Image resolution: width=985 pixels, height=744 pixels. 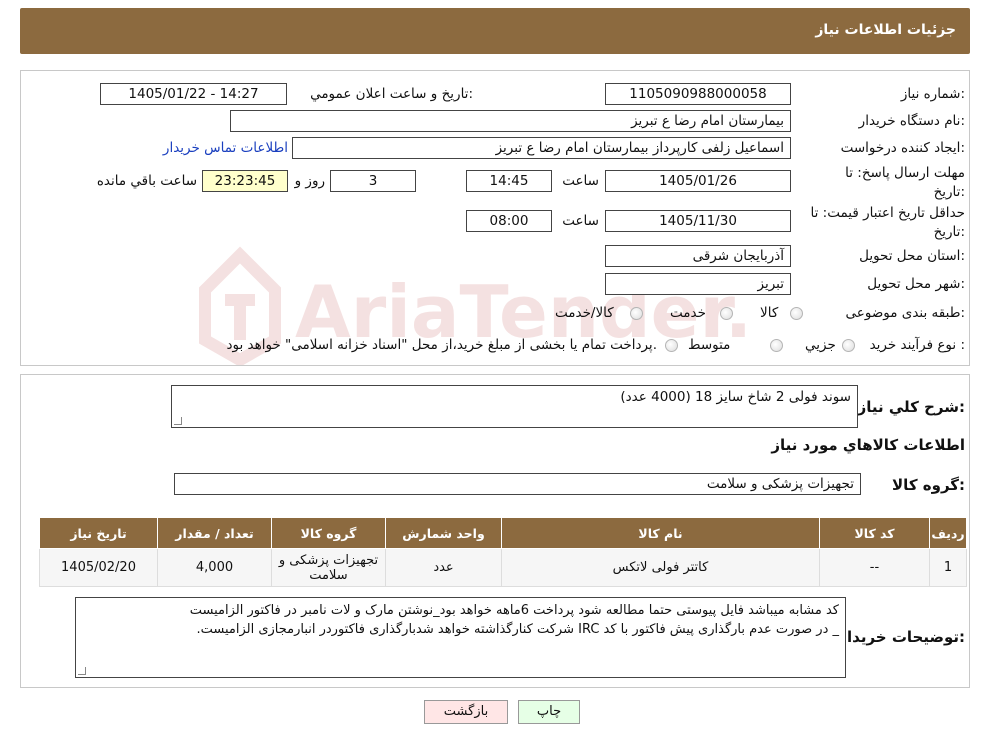 What do you see at coordinates (510, 121) in the screenshot?
I see `buyer-org-value: بيمارستان امام رضا ع تبريز` at bounding box center [510, 121].